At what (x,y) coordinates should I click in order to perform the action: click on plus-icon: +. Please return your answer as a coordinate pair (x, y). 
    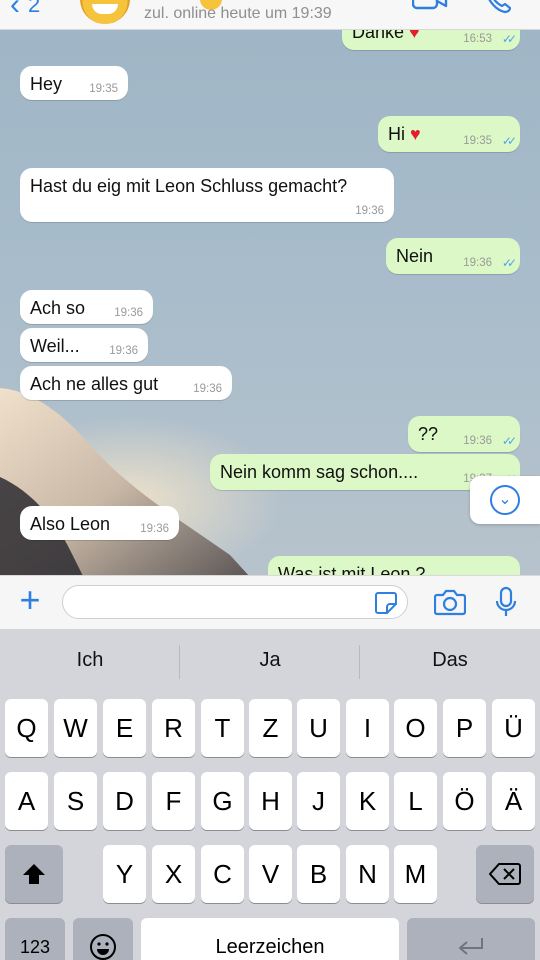
    Looking at the image, I should click on (30, 600).